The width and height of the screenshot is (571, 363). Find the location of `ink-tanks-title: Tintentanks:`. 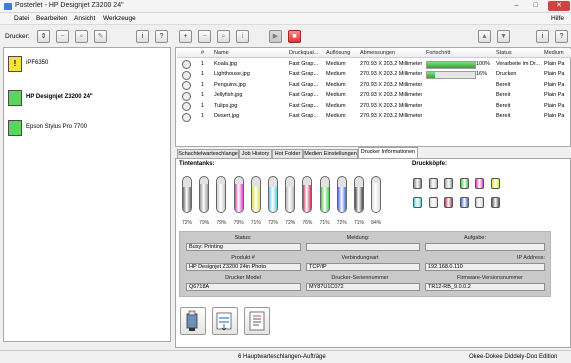

ink-tanks-title: Tintentanks: is located at coordinates (197, 164).